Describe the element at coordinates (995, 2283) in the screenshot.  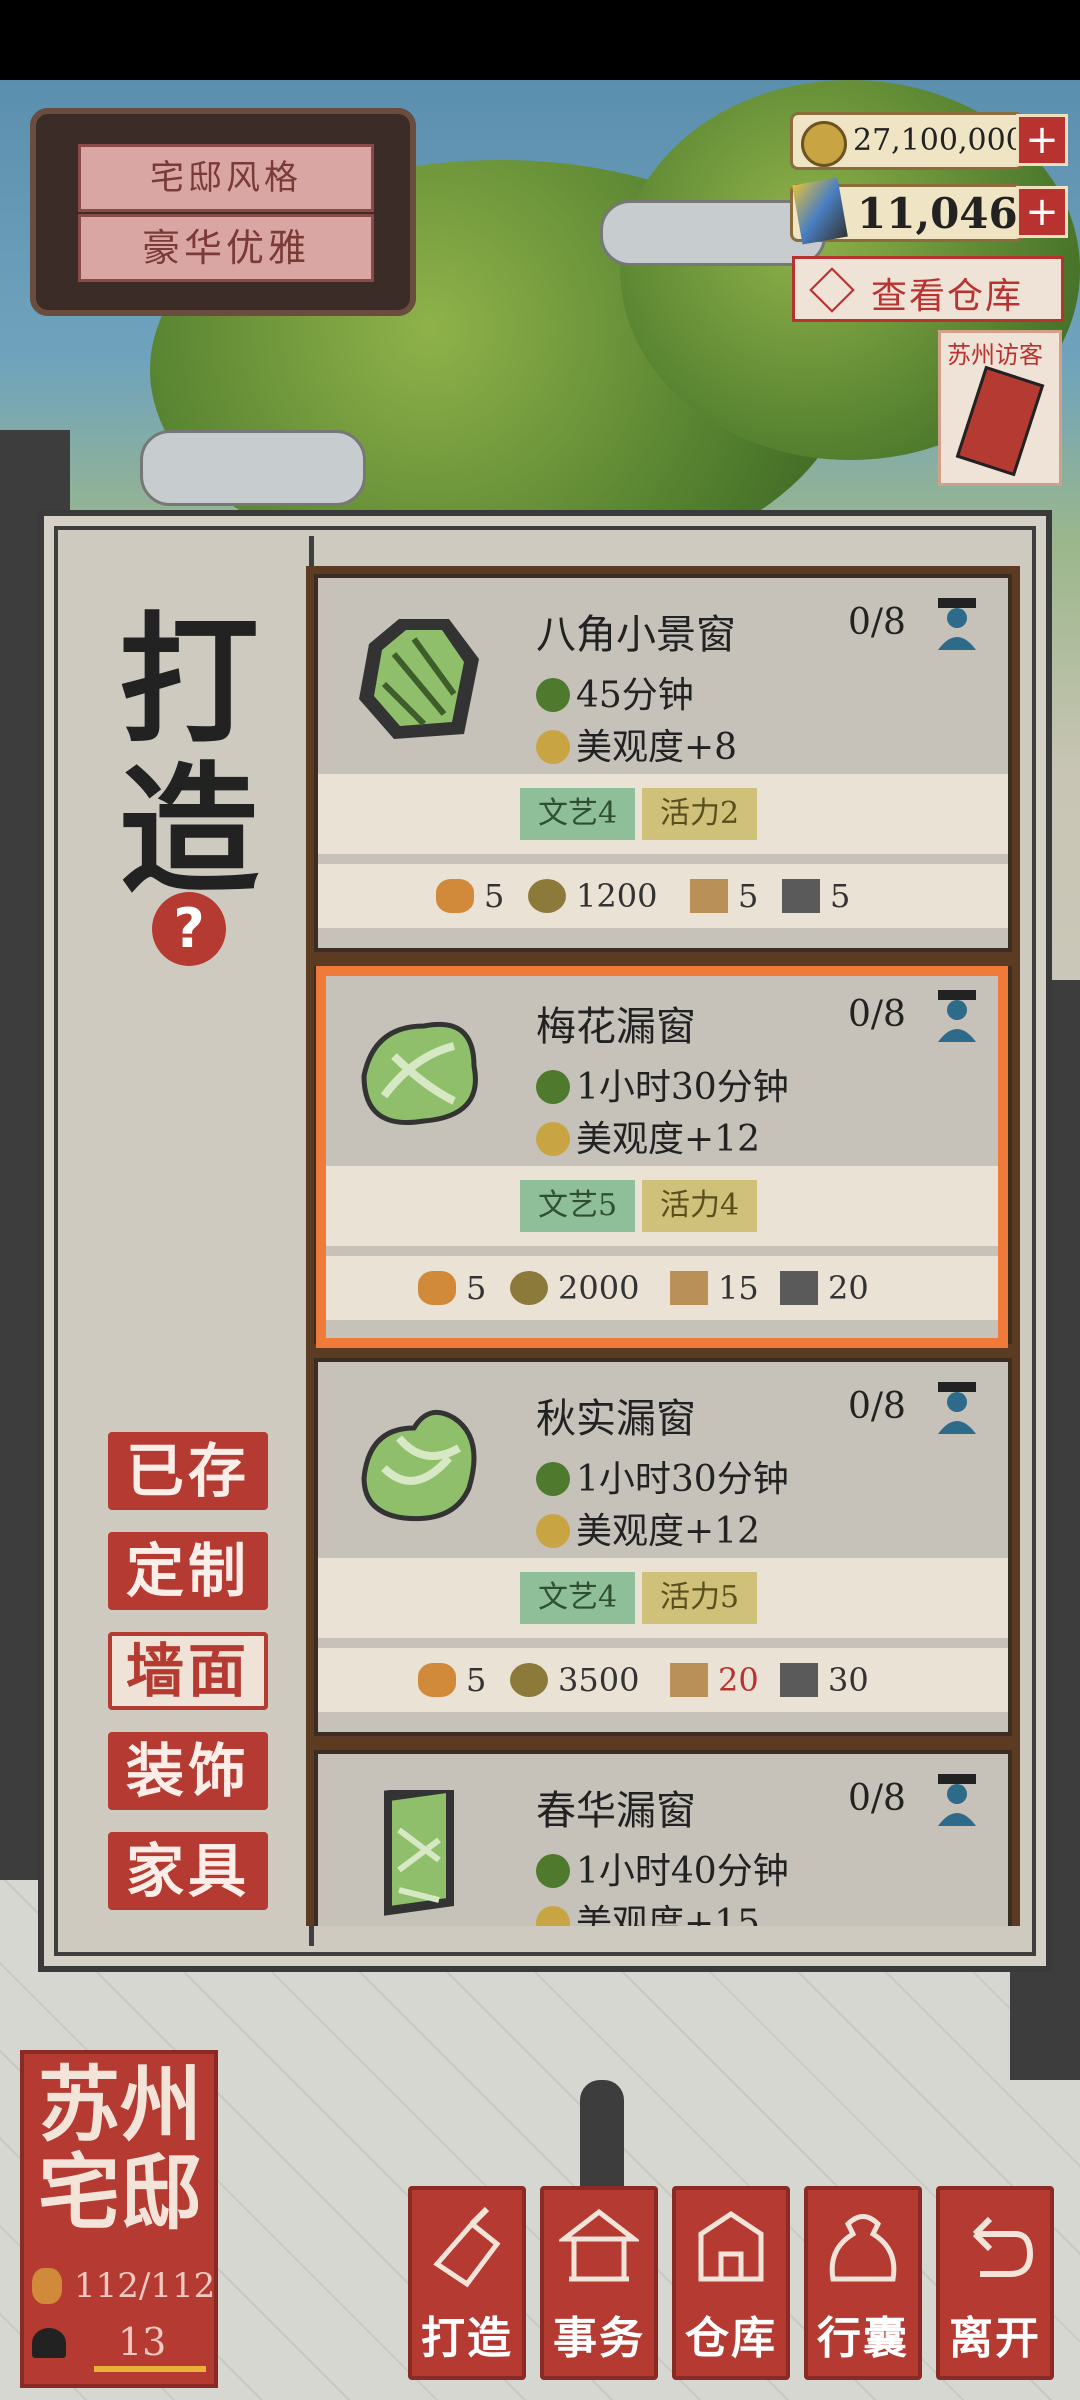
I see `nav-leave-button: 离开` at that location.